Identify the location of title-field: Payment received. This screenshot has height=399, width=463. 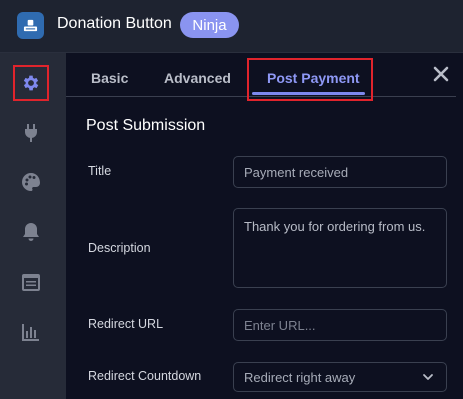
(340, 172).